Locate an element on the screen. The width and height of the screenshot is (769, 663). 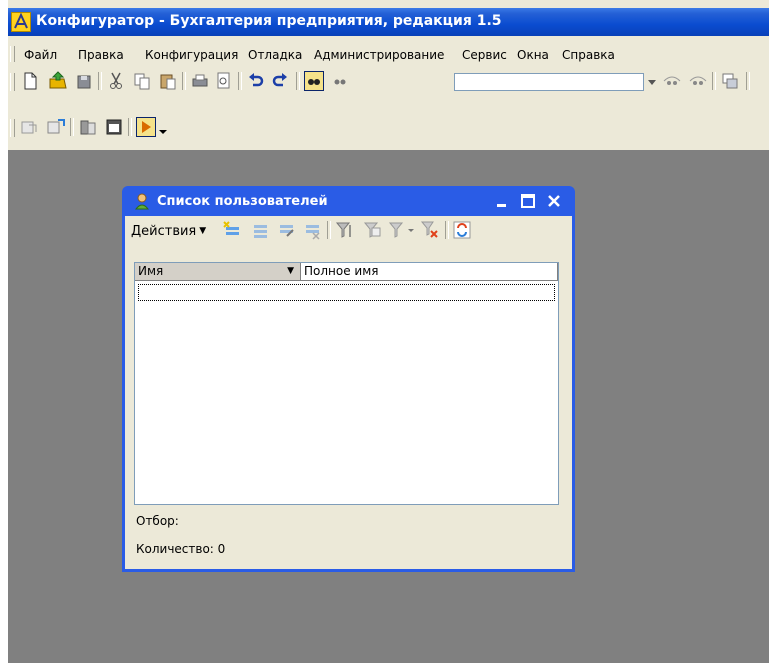
menu-file: Файл is located at coordinates (40, 55).